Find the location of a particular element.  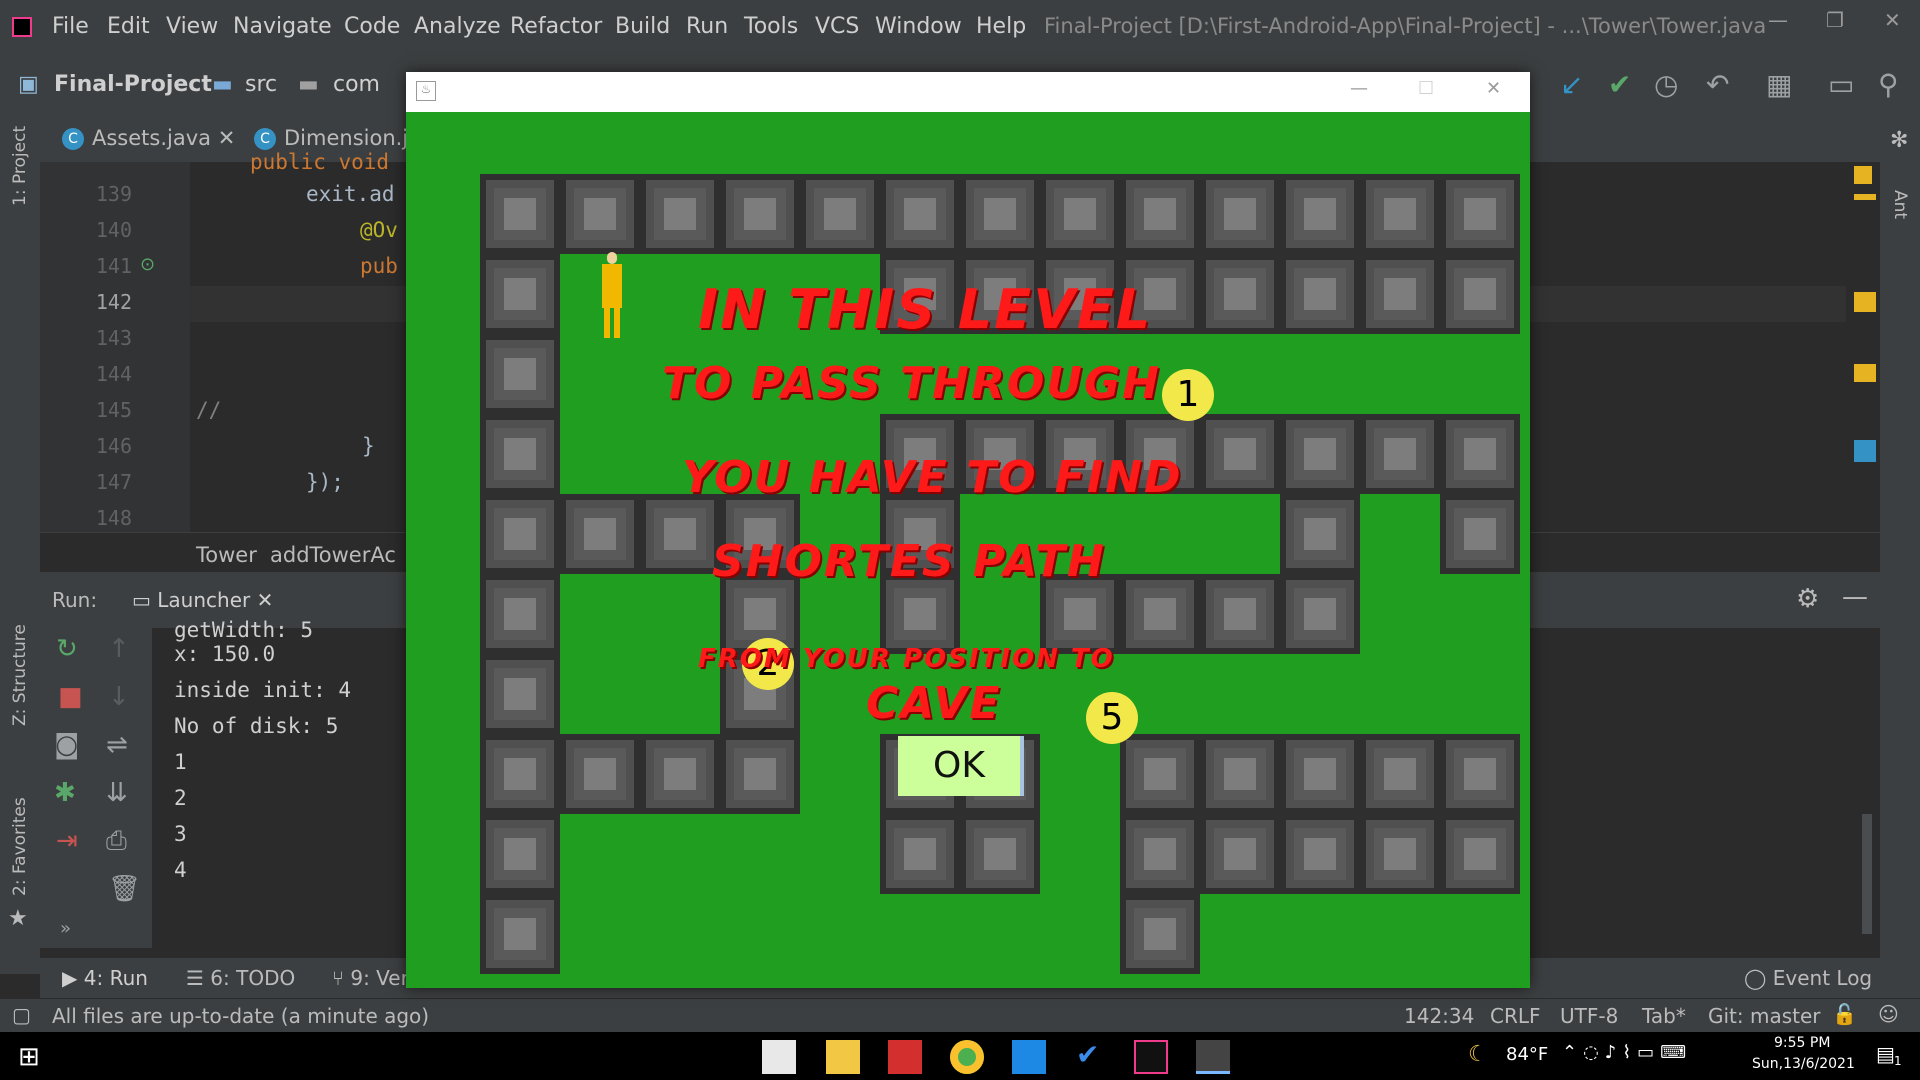

exit-icon: ⇥ is located at coordinates (67, 841).